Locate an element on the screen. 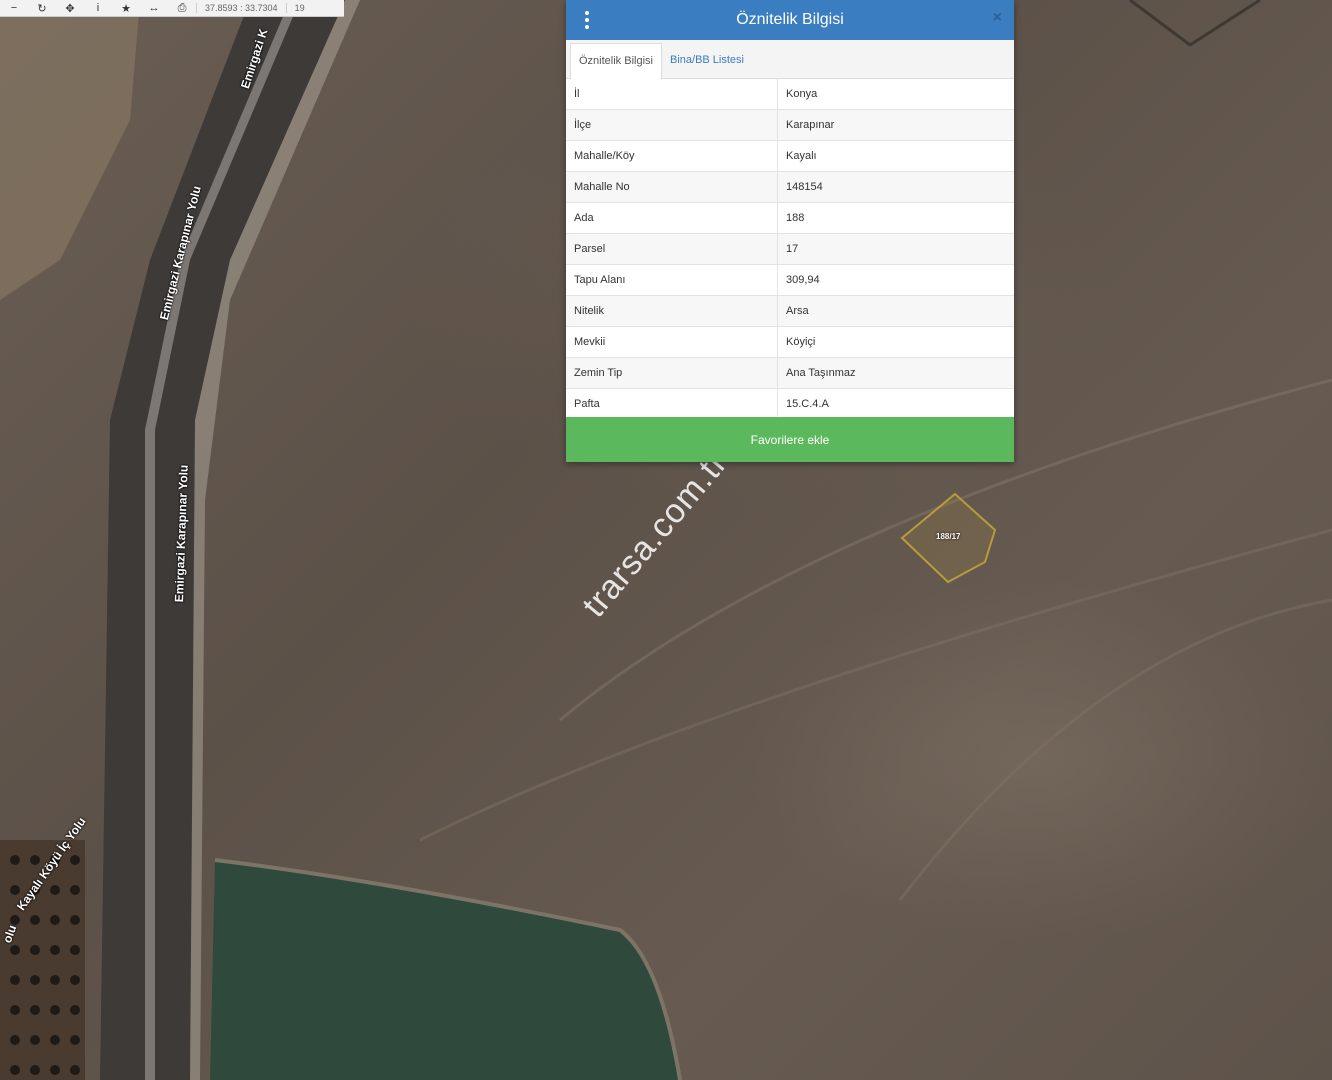 This screenshot has height=1080, width=1332. attr-key: İl is located at coordinates (672, 94).